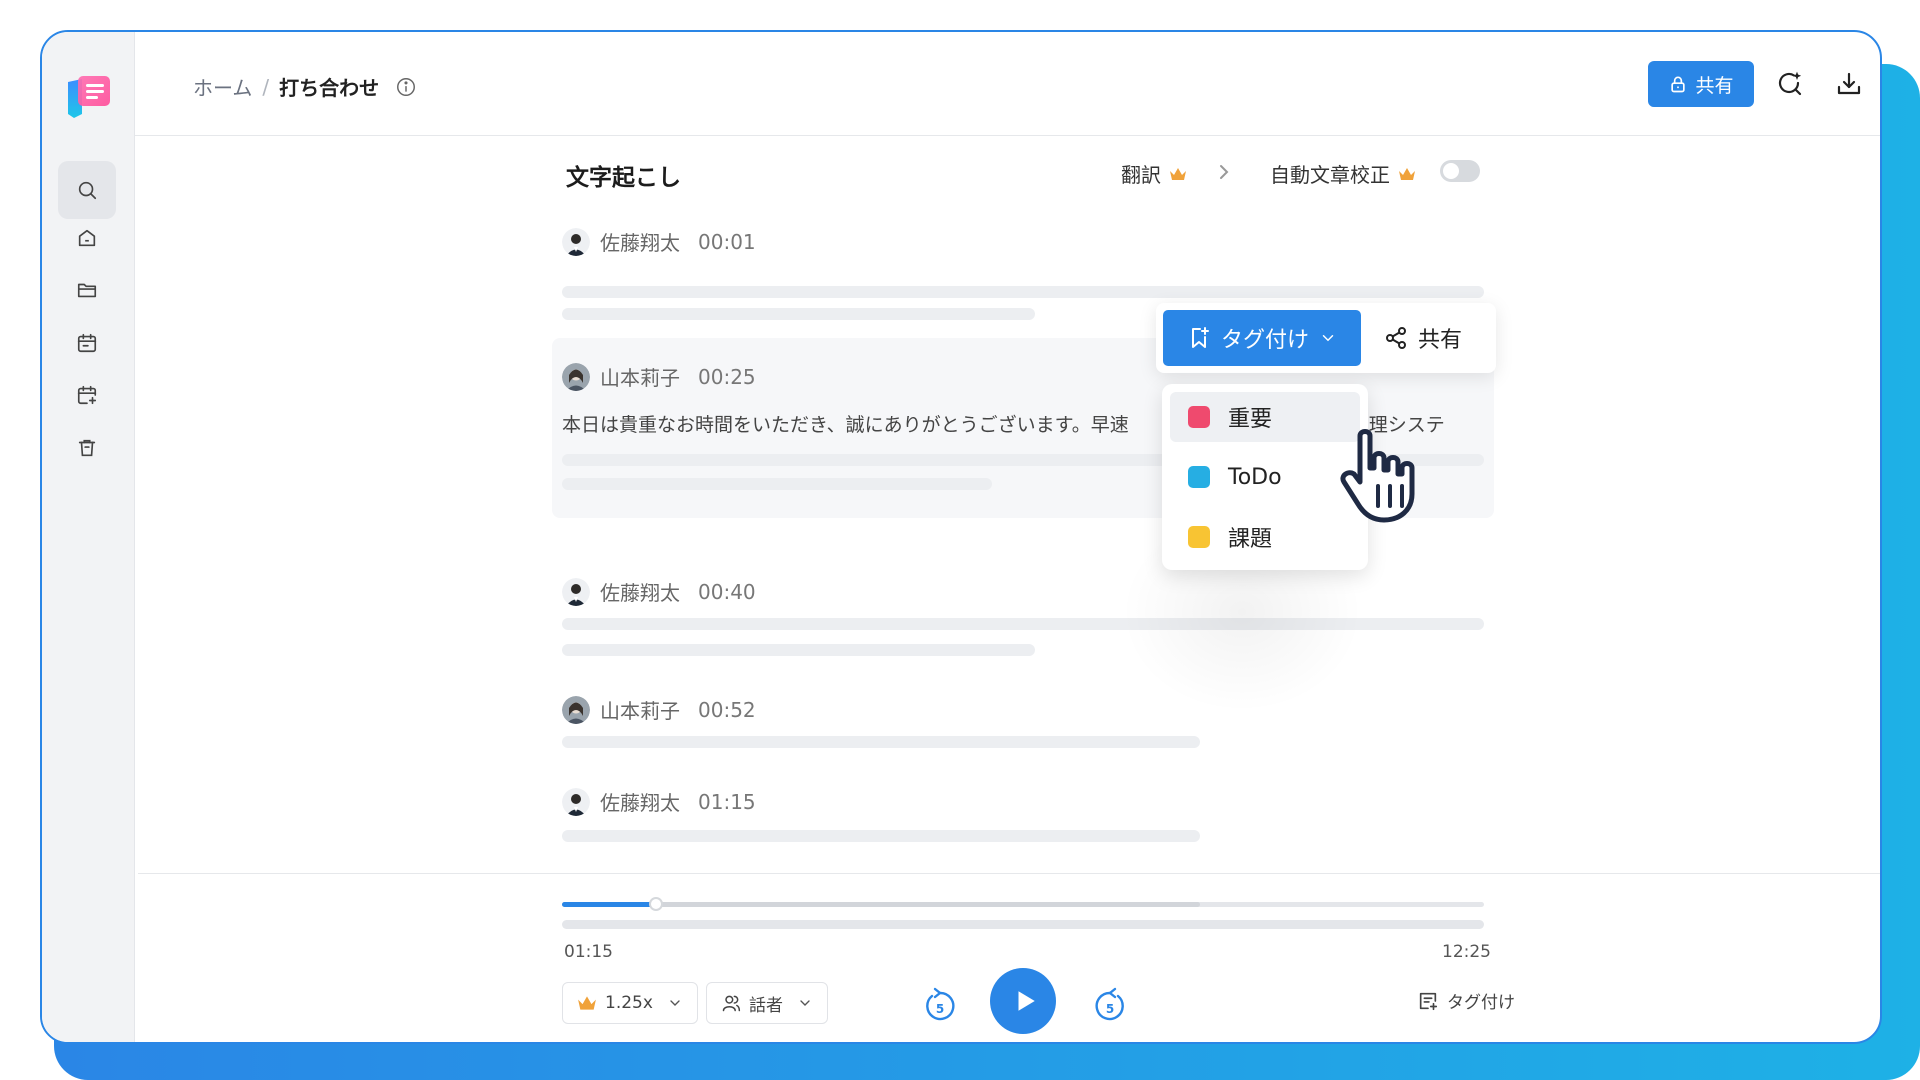 Image resolution: width=1920 pixels, height=1080 pixels. I want to click on selection-toolbar: タグ付け 共有, so click(1326, 338).